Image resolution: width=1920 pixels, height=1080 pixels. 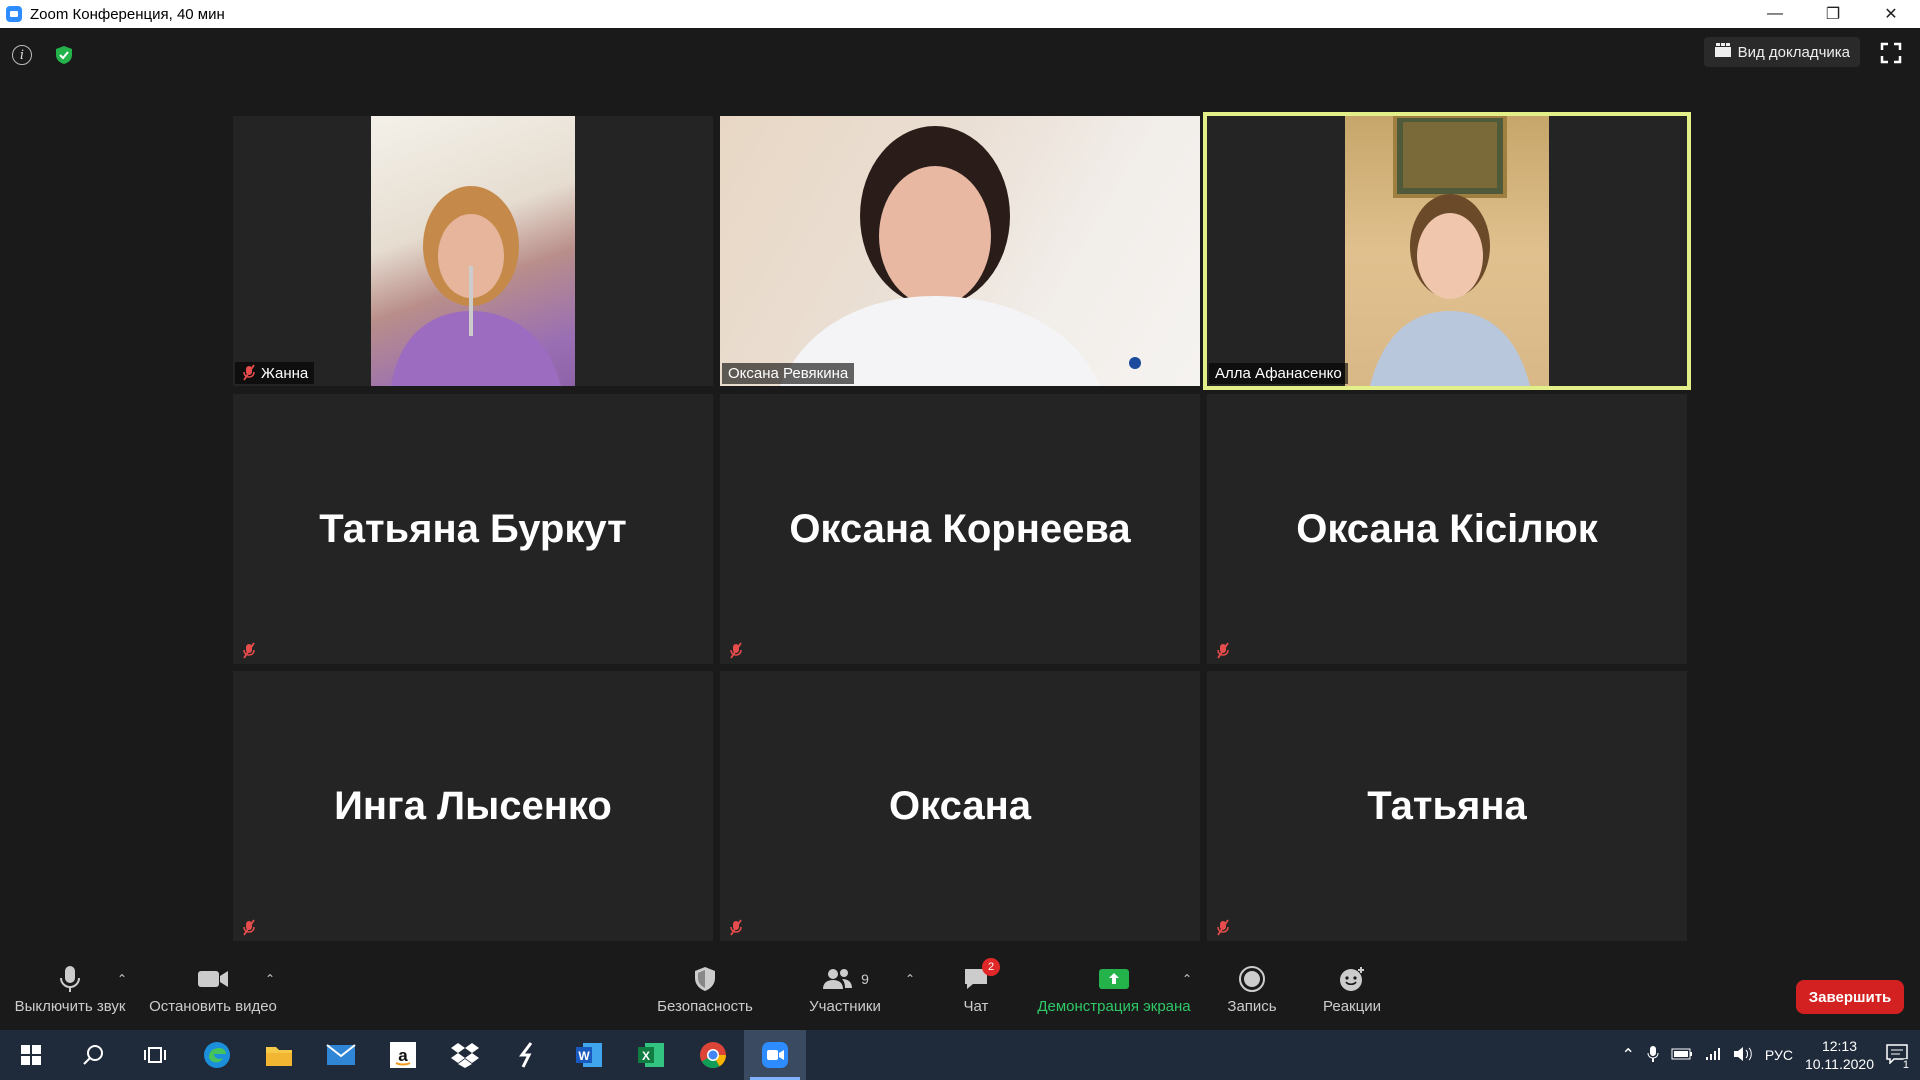 What do you see at coordinates (1352, 979) in the screenshot?
I see `reactions-smiley-icon` at bounding box center [1352, 979].